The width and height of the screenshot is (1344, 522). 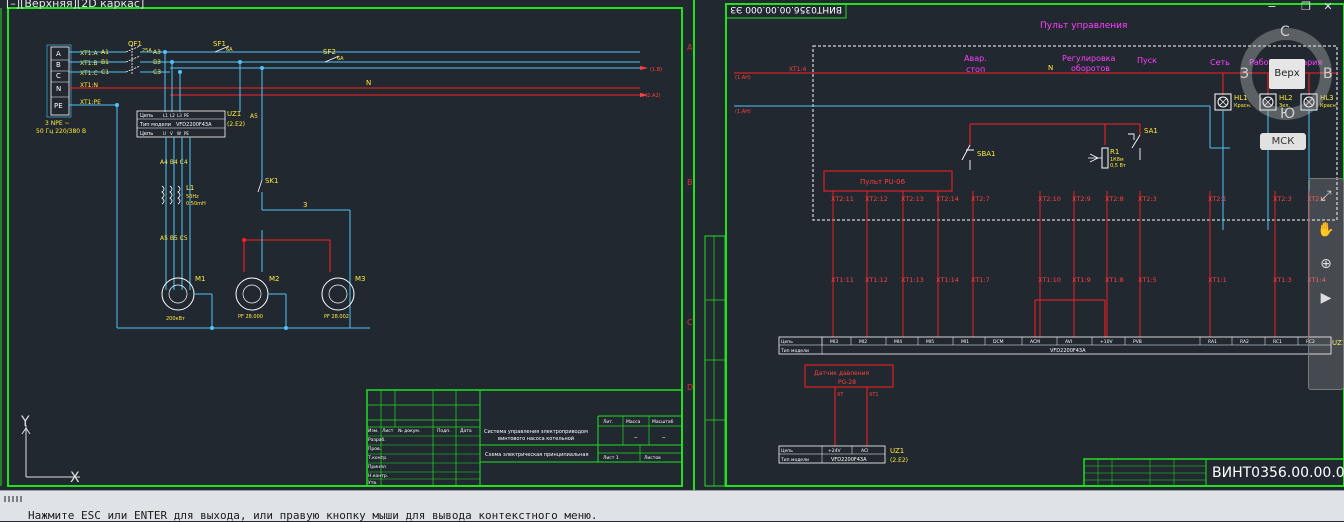 I want to click on tb-header: Дата, so click(x=466, y=431).